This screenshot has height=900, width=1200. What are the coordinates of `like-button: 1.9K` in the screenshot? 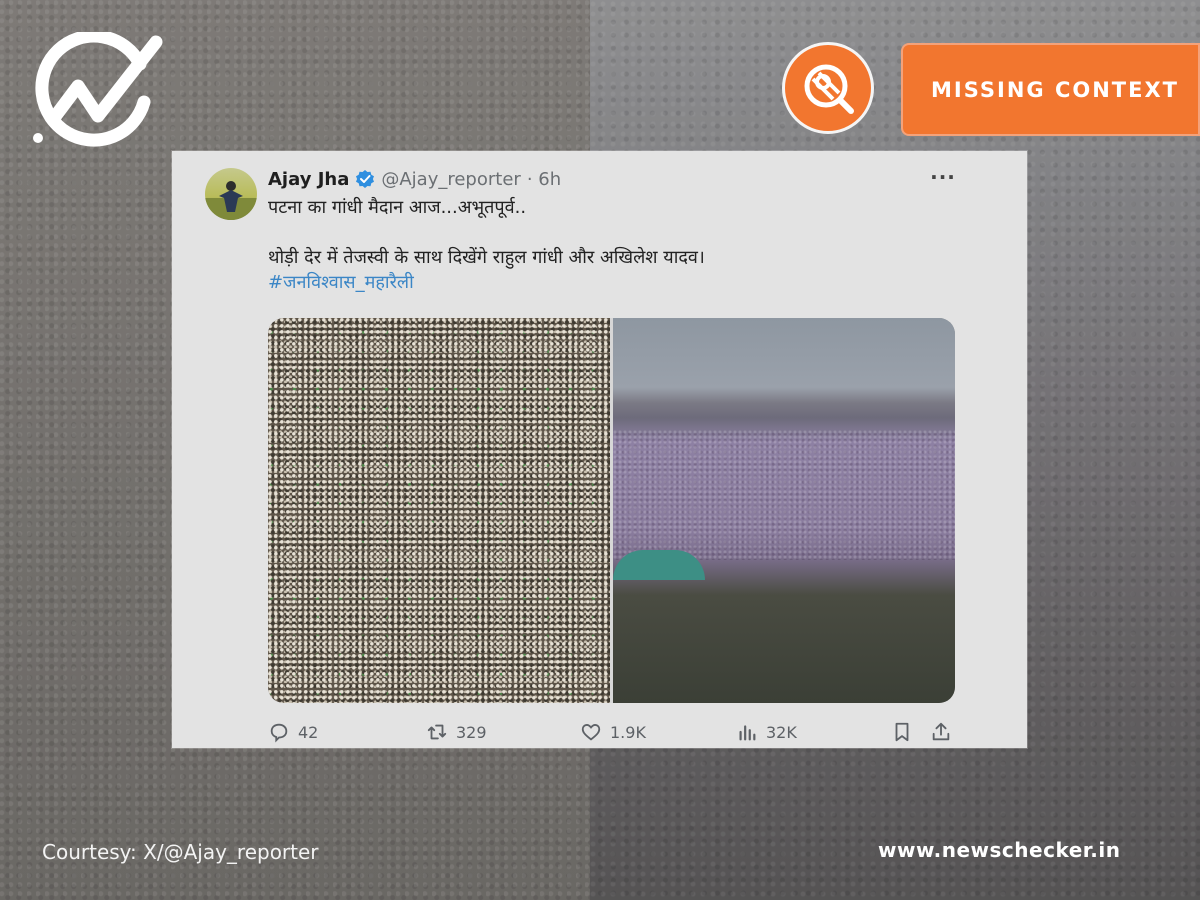 It's located at (613, 732).